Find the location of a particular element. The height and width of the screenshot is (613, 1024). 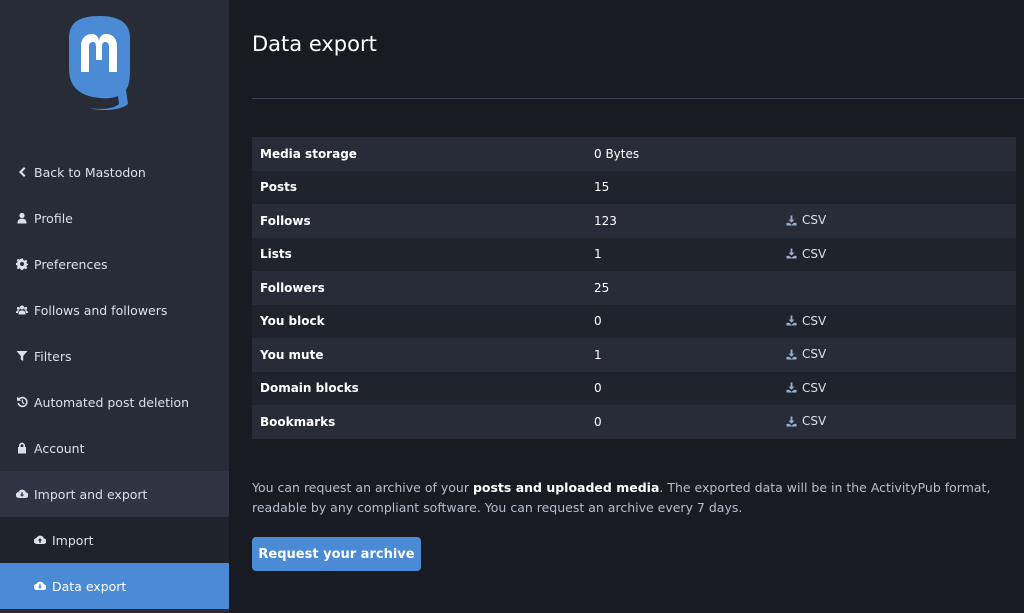

table-row: You mute 1 CSV is located at coordinates (634, 355).